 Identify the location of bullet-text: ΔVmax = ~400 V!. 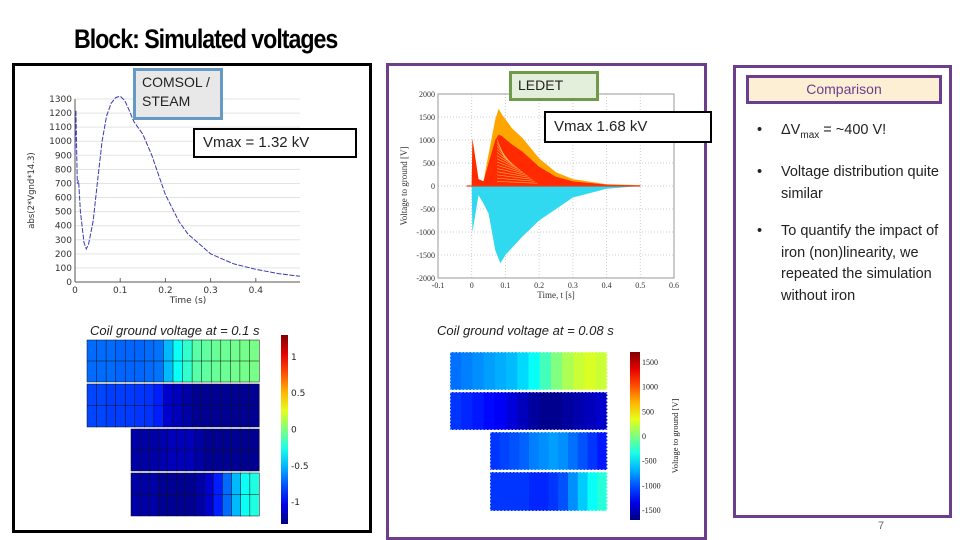
(833, 133).